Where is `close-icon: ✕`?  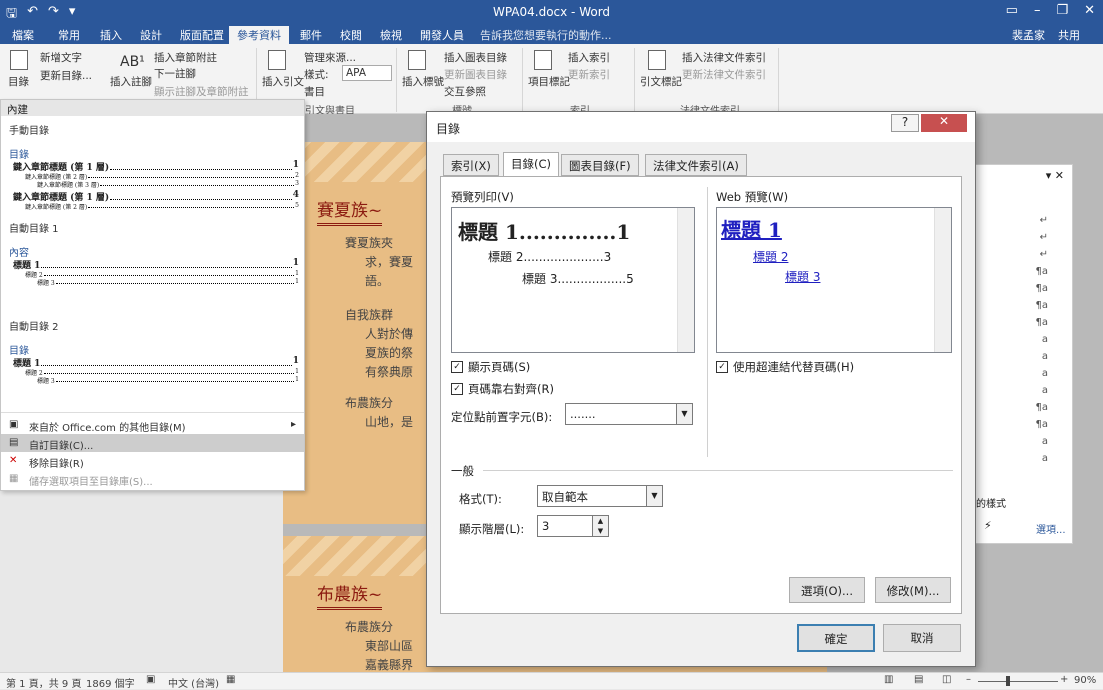 close-icon: ✕ is located at coordinates (1089, 10).